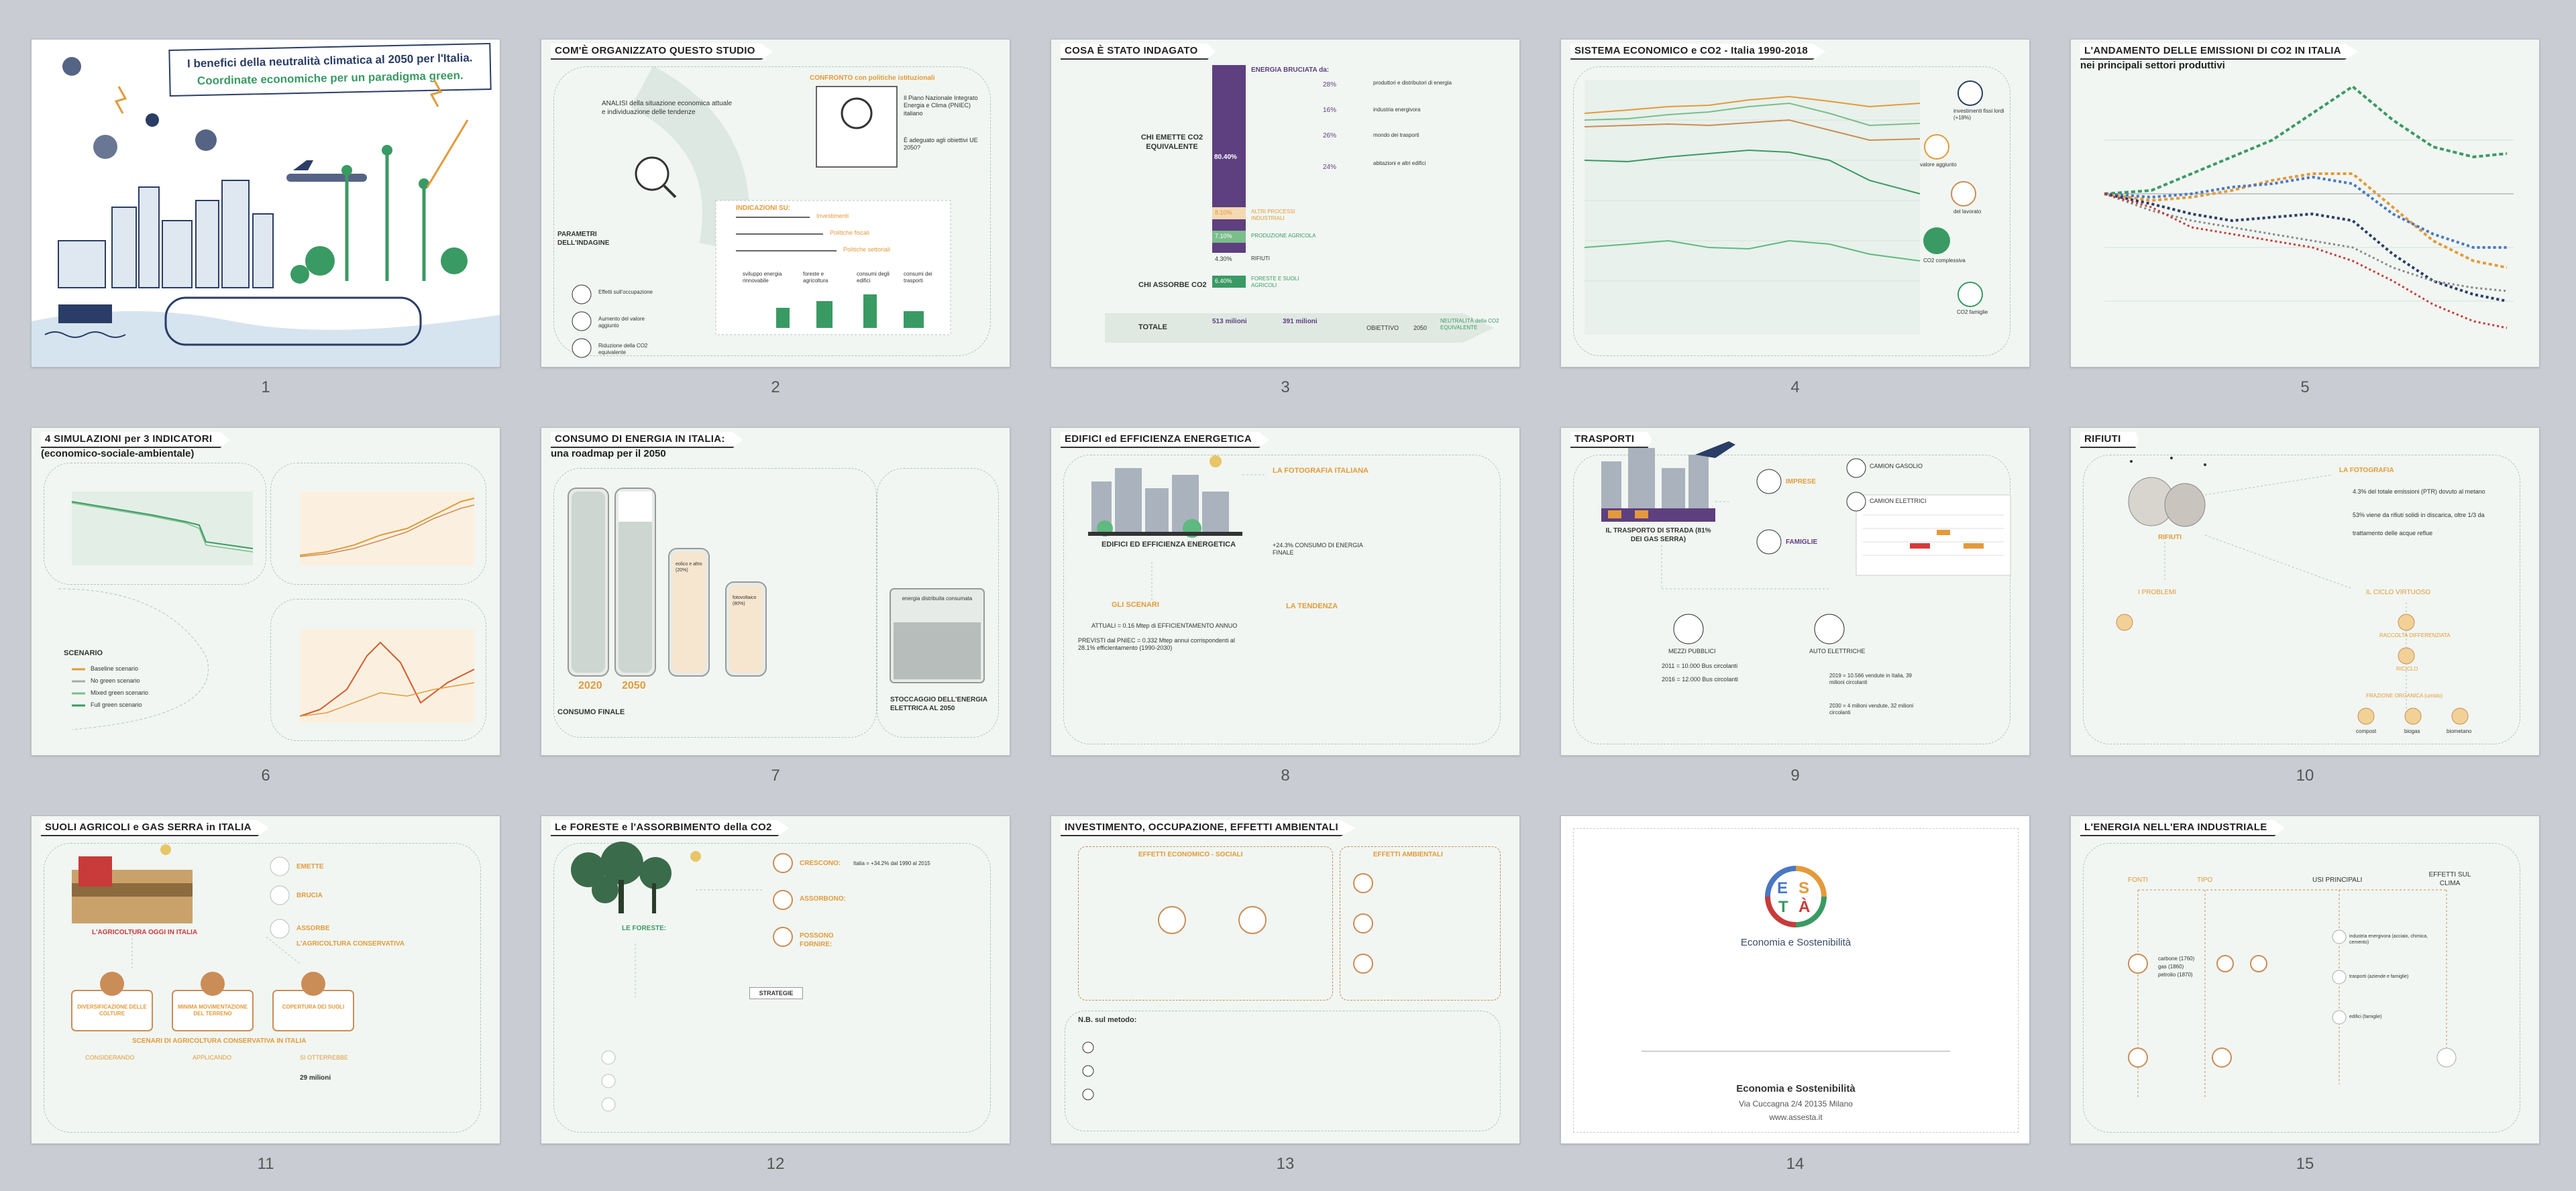 The height and width of the screenshot is (1191, 2576). Describe the element at coordinates (2393, 533) in the screenshot. I see `rifiuti-item-3: trattamento delle acque reflue` at that location.